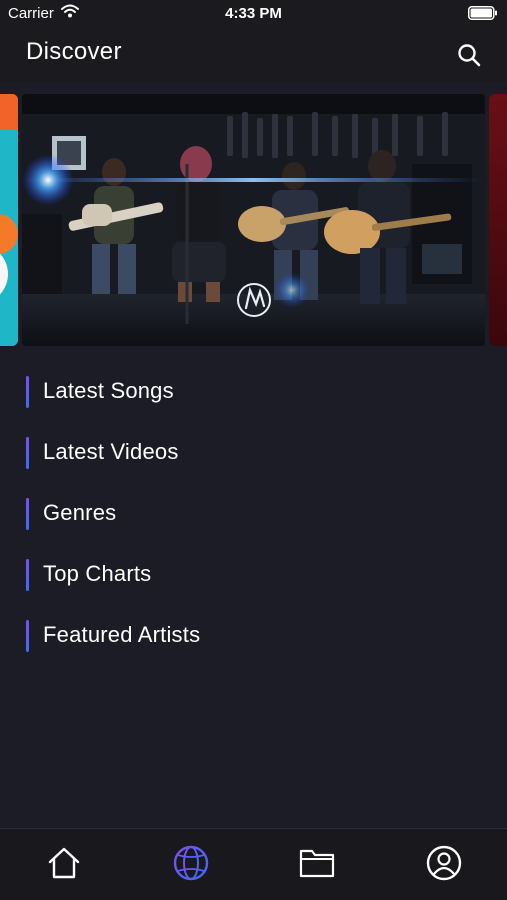 Image resolution: width=507 pixels, height=900 pixels. I want to click on banner-slide-previous, so click(9, 220).